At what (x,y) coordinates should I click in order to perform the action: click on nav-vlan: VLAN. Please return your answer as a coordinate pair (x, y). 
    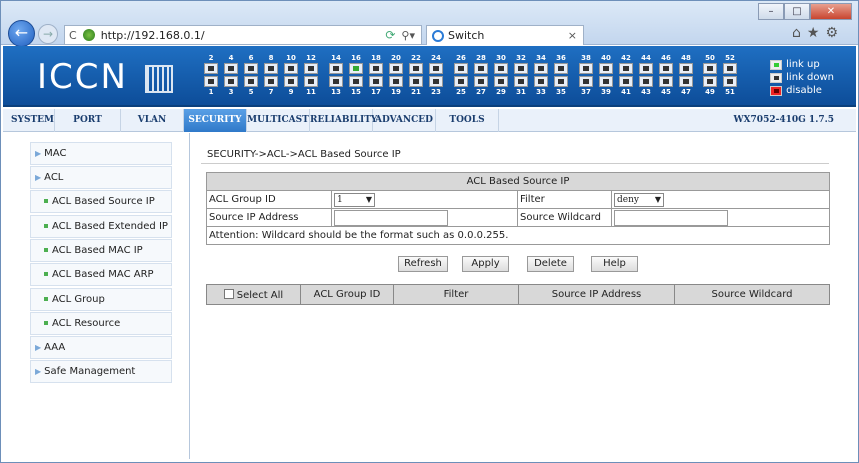
    Looking at the image, I should click on (152, 120).